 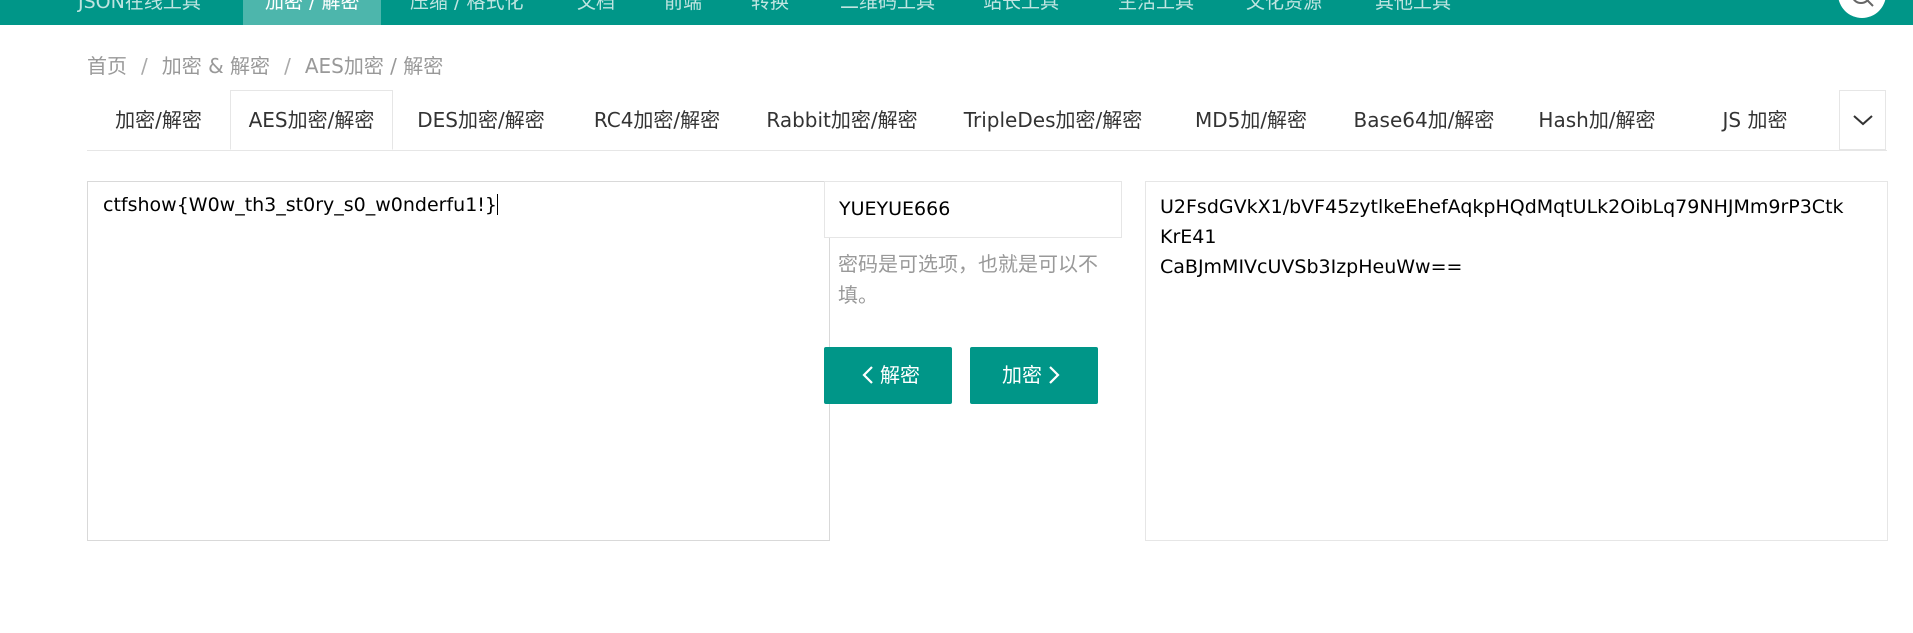 I want to click on breadcrumb-encrypt: 加密 & 解密, so click(x=216, y=66).